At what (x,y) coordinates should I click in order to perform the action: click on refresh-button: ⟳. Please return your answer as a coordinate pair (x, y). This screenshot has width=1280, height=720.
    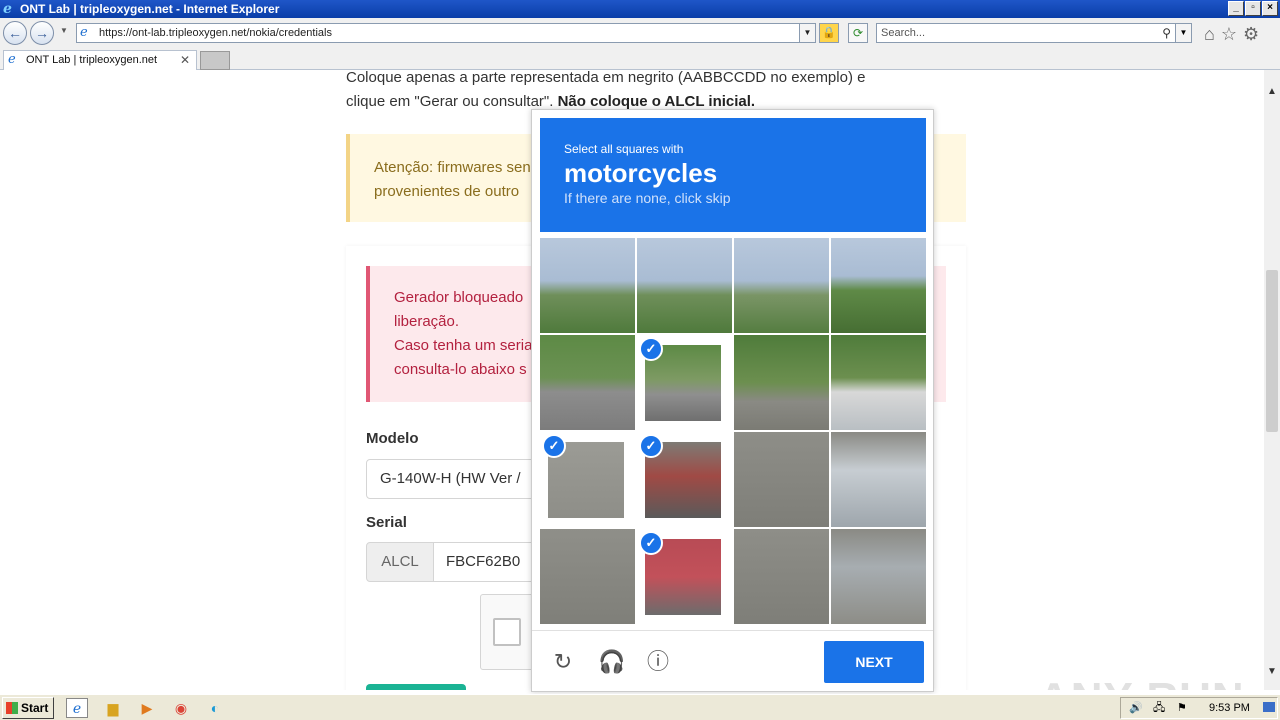
    Looking at the image, I should click on (858, 33).